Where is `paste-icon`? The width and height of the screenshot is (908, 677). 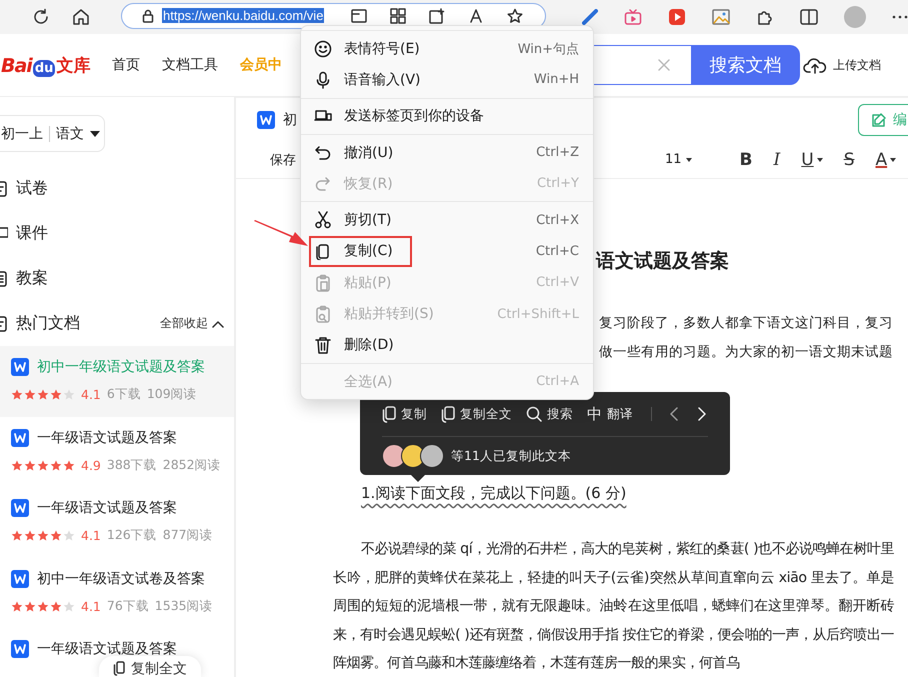 paste-icon is located at coordinates (323, 283).